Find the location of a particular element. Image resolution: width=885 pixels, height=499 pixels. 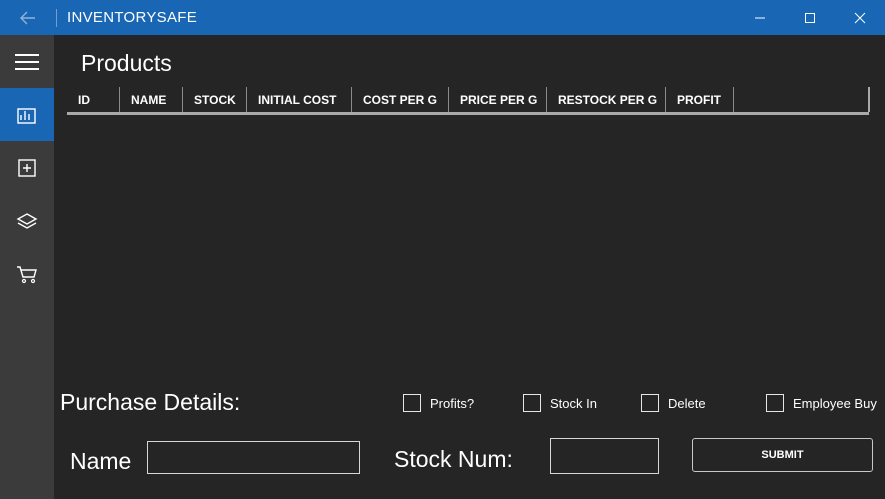

products-icon is located at coordinates (26, 115).